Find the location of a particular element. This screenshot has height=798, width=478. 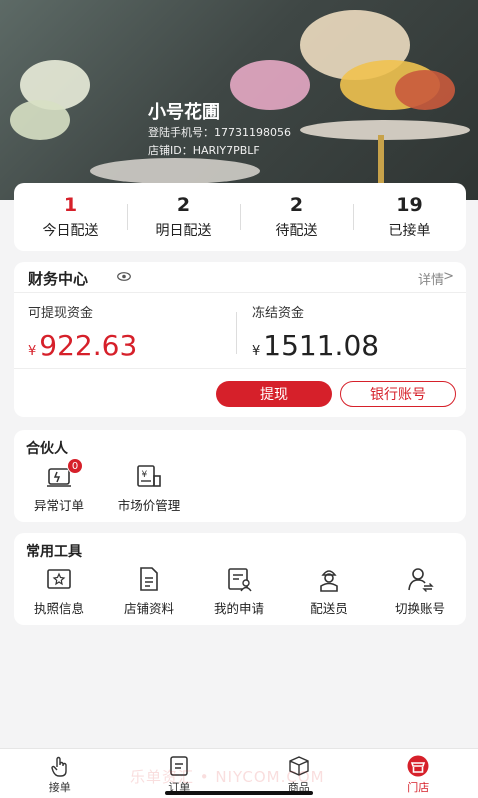

partner-card: 合伙人 0 异常订单 ¥ 市场价管理 is located at coordinates (240, 476).